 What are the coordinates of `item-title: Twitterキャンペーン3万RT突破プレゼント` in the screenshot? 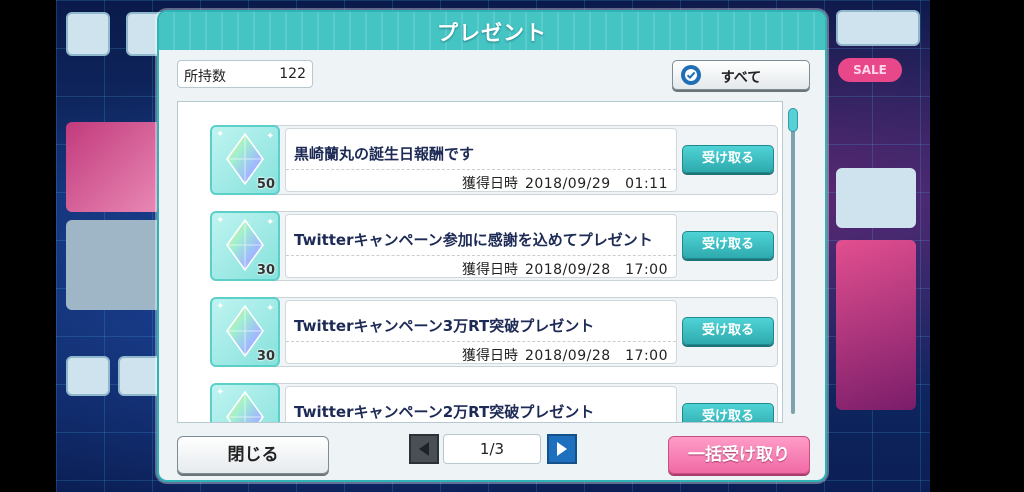 It's located at (444, 326).